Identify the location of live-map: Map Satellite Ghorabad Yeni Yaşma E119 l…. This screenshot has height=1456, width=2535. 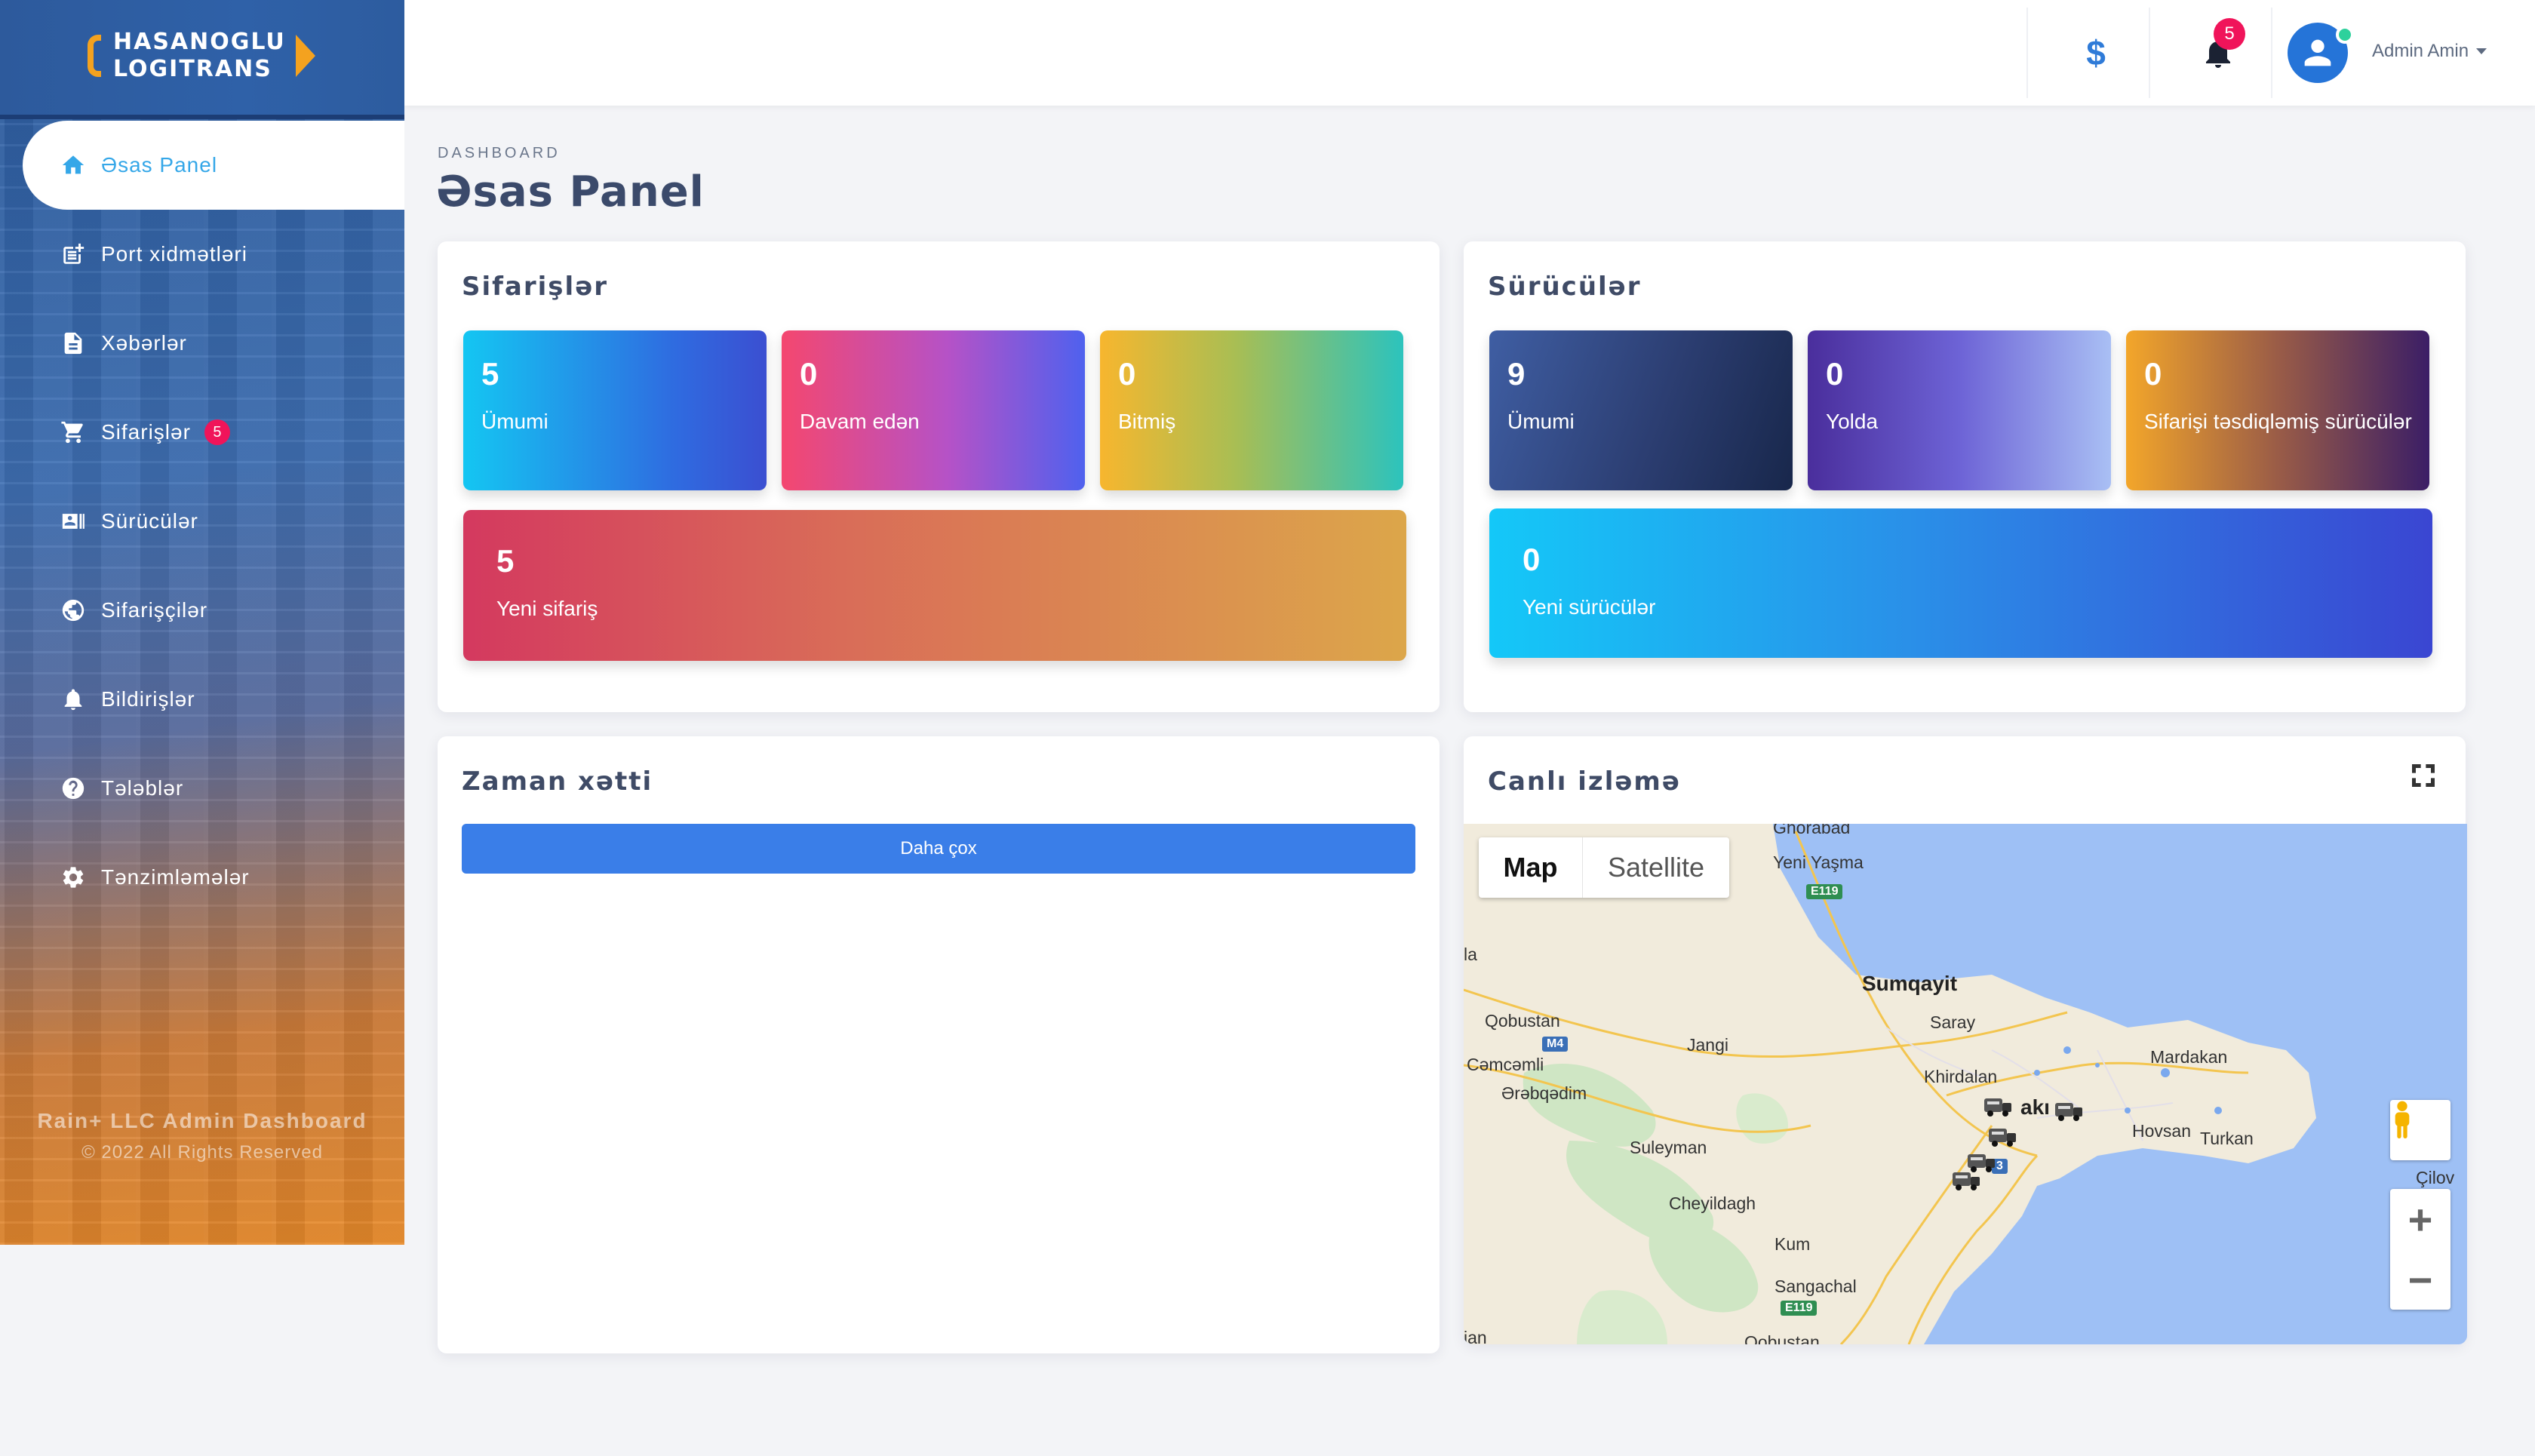
(1966, 1084).